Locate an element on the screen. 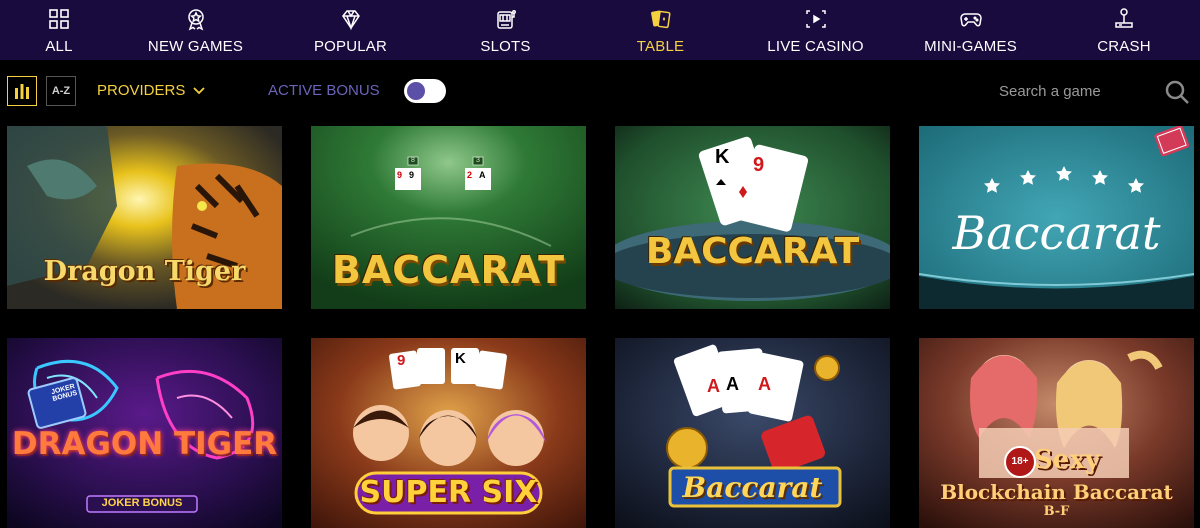 The image size is (1200, 528). nav-item-new-games: NEW GAMES is located at coordinates (195, 30).